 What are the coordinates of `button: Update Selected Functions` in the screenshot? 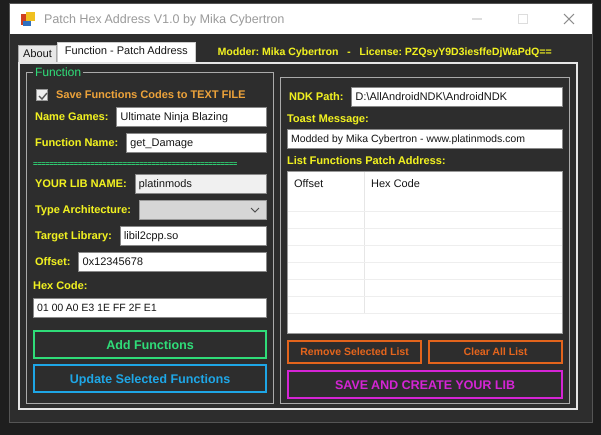 It's located at (150, 378).